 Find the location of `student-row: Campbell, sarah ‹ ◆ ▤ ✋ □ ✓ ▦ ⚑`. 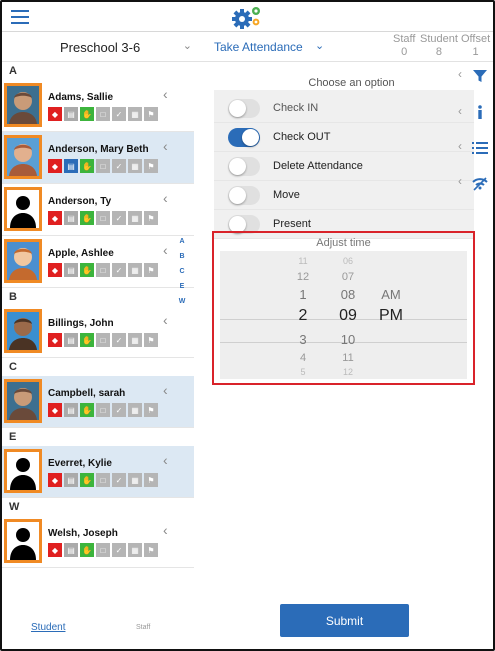

student-row: Campbell, sarah ‹ ◆ ▤ ✋ □ ✓ ▦ ⚑ is located at coordinates (98, 402).